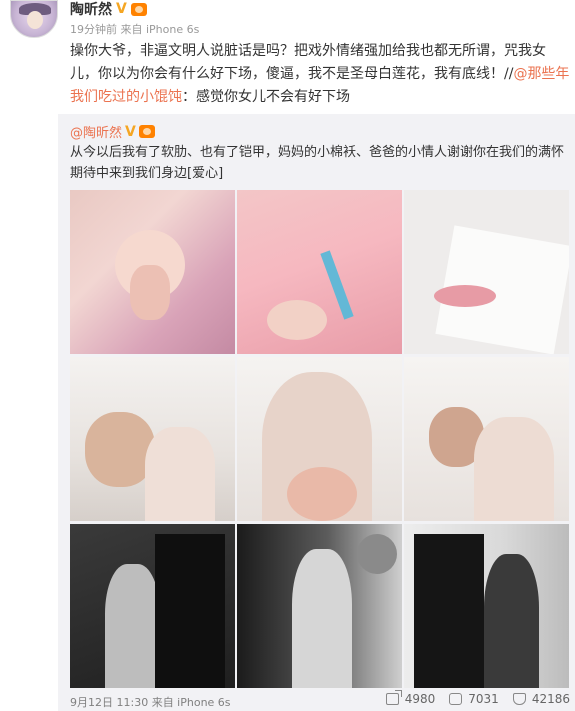 The height and width of the screenshot is (711, 575). Describe the element at coordinates (135, 29) in the screenshot. I see `post-meta: 19分钟前 来自 iPhone 6s` at that location.